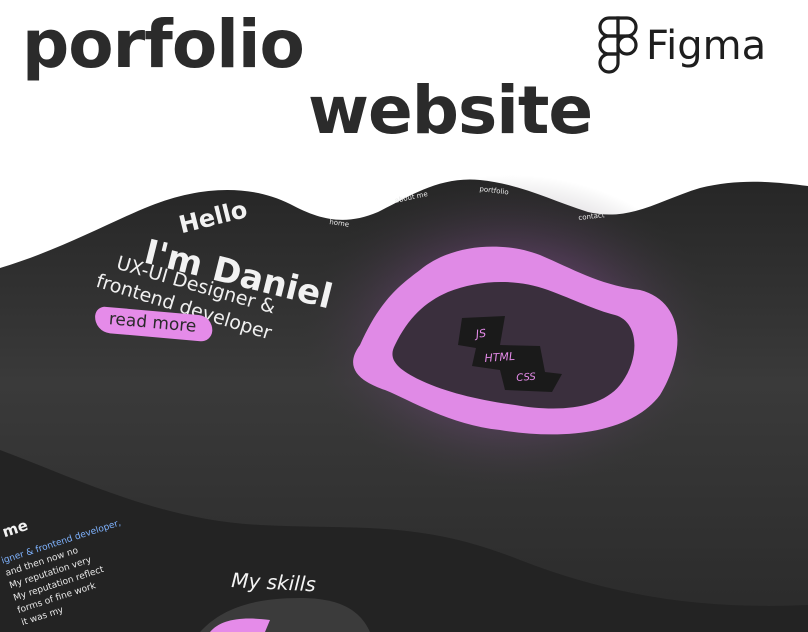 This screenshot has height=632, width=808. What do you see at coordinates (526, 377) in the screenshot?
I see `tech-tag-css: CSS` at bounding box center [526, 377].